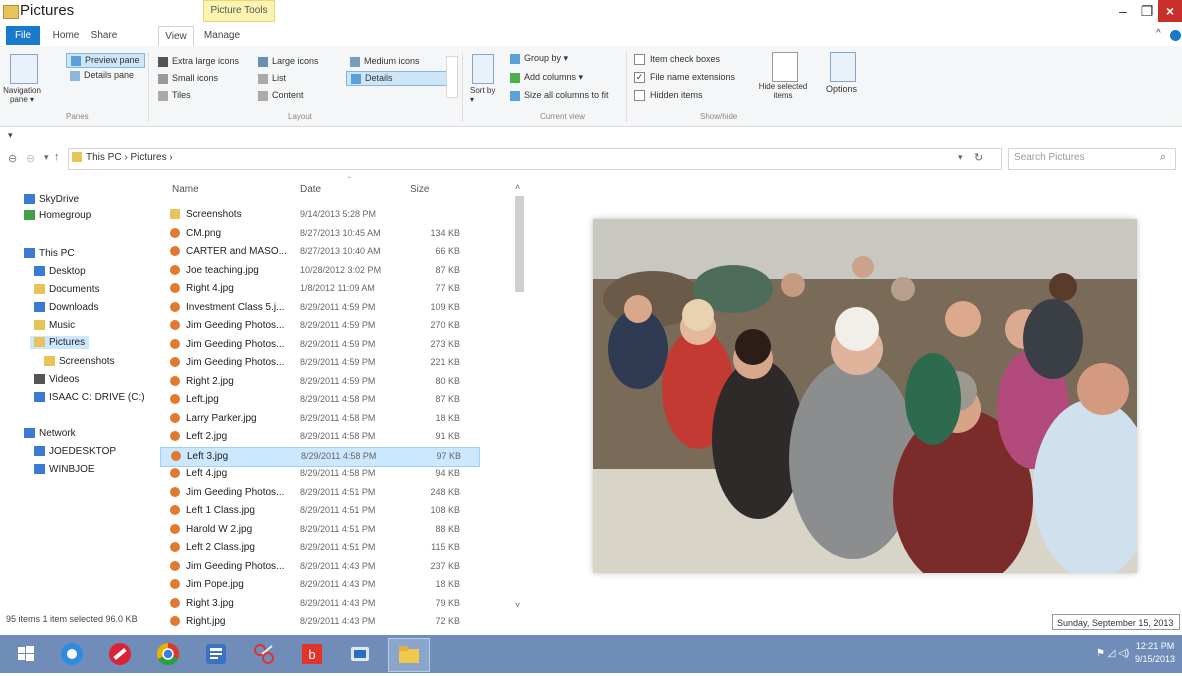 This screenshot has width=1182, height=676. Describe the element at coordinates (310, 189) in the screenshot. I see `column-header-date: Date` at that location.